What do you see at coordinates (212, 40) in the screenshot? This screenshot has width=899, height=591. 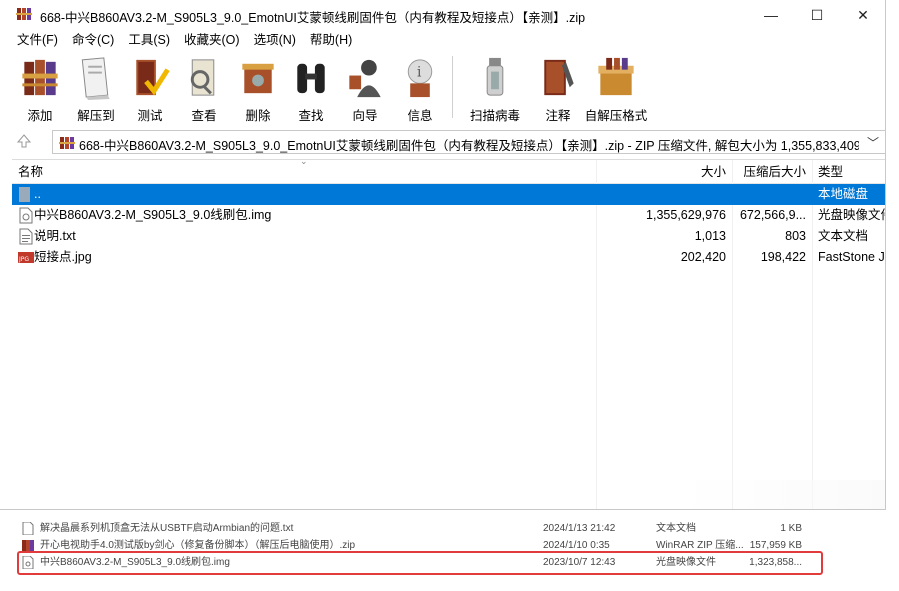 I see `menu-favorites: 收藏夹(O)` at bounding box center [212, 40].